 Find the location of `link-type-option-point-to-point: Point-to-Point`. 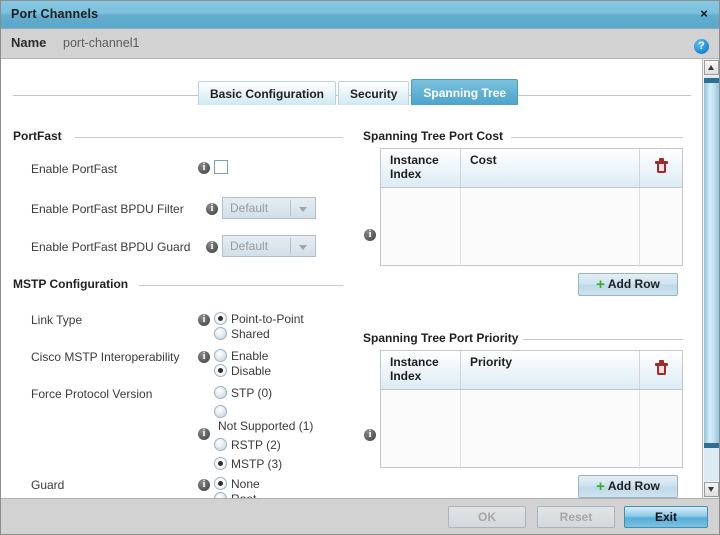

link-type-option-point-to-point: Point-to-Point is located at coordinates (259, 318).